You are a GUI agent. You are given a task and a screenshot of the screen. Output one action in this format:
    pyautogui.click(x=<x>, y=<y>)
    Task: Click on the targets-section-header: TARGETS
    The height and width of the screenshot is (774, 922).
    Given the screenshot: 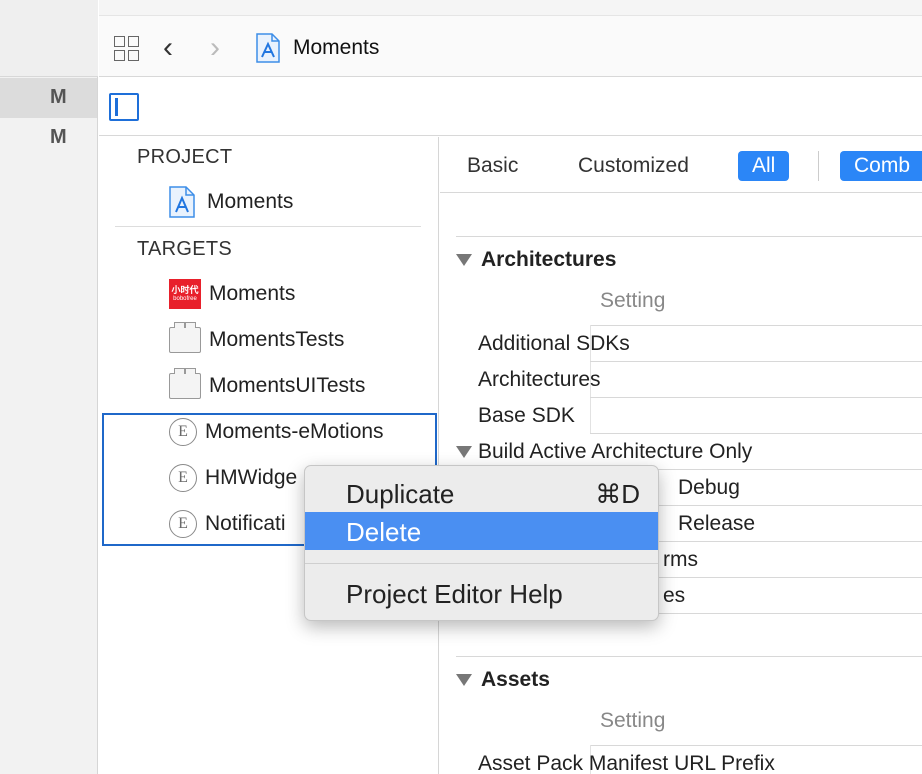 What is the action you would take?
    pyautogui.click(x=185, y=249)
    